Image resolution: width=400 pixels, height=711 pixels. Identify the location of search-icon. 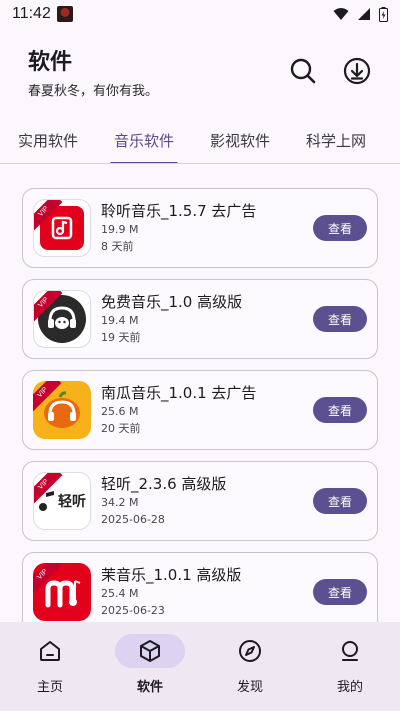
(303, 71).